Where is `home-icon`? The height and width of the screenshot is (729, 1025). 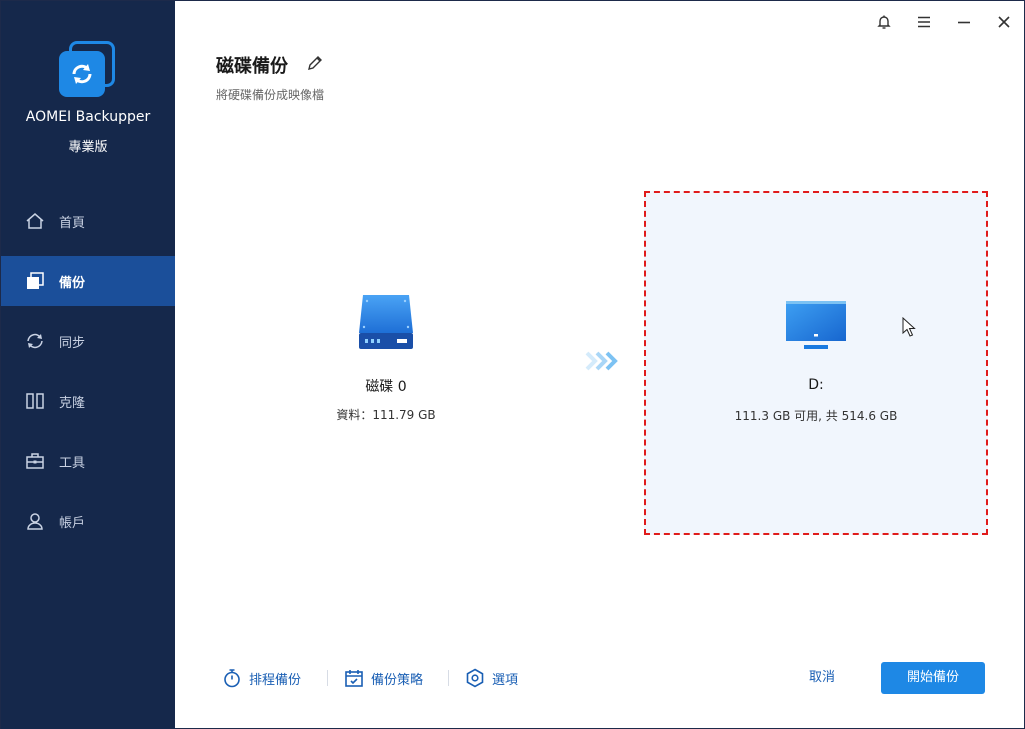 home-icon is located at coordinates (35, 221).